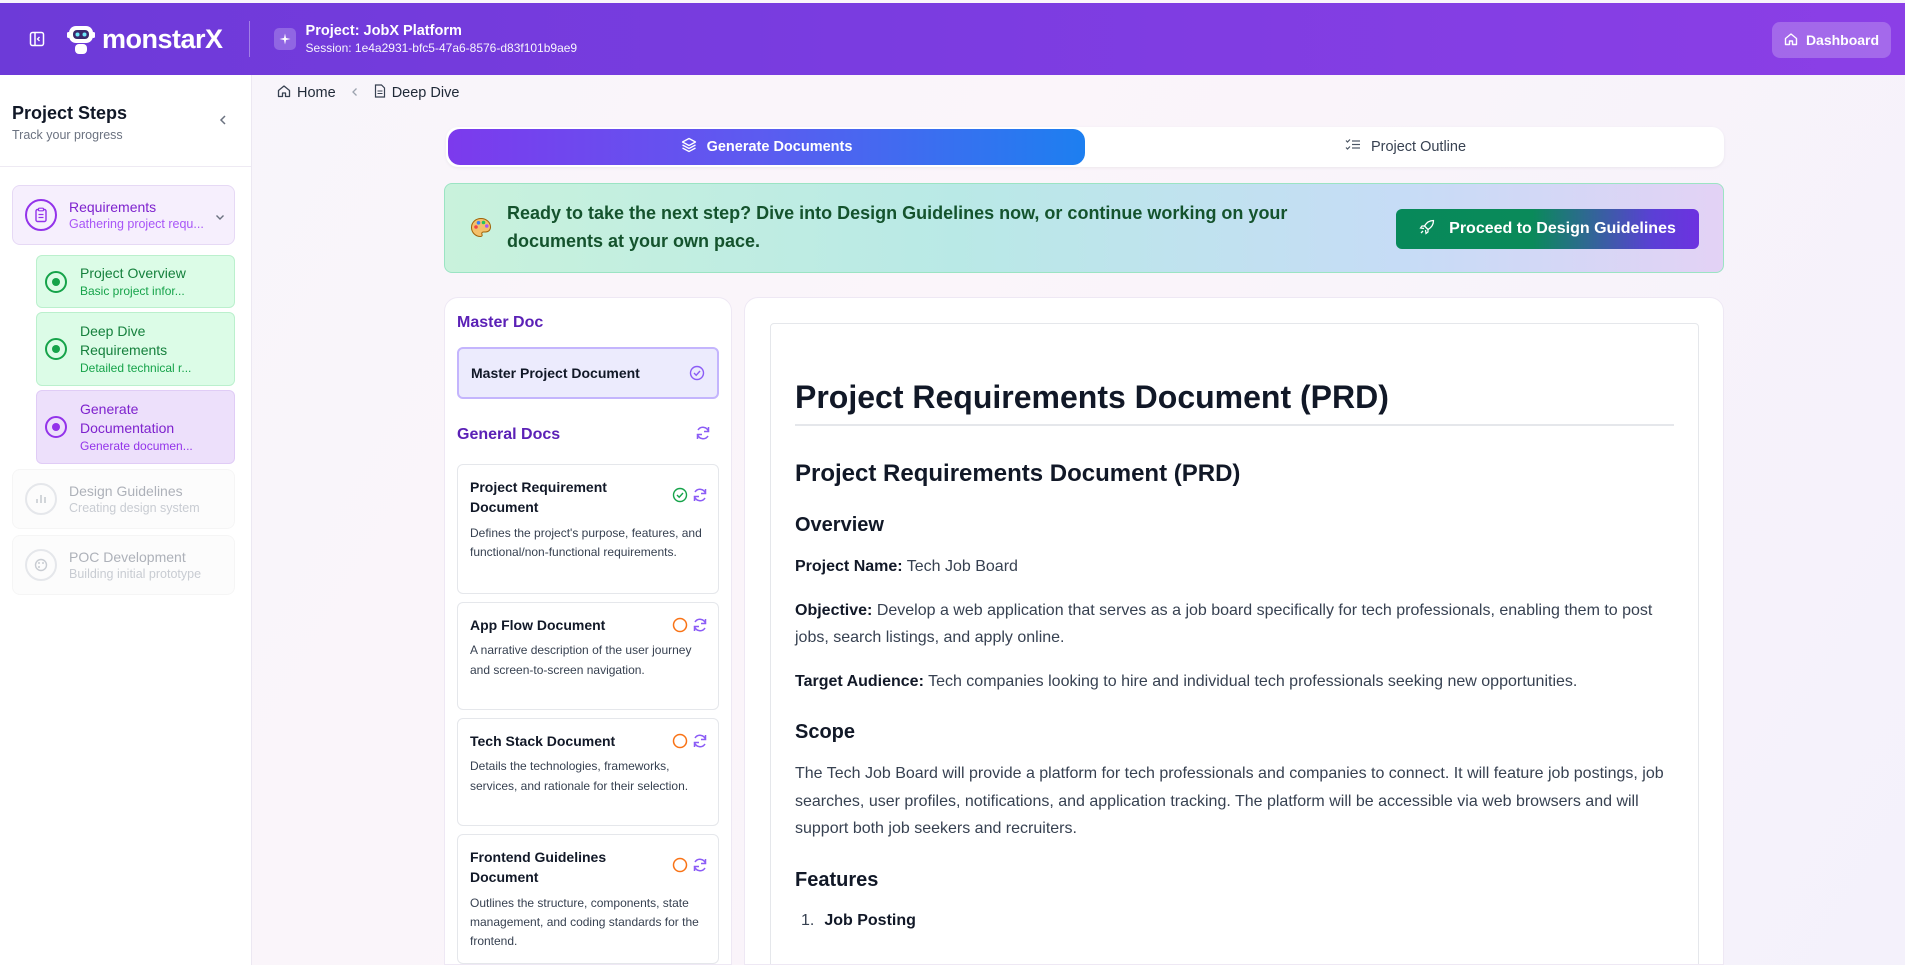  What do you see at coordinates (425, 93) in the screenshot?
I see `breadcrumb-current-label: Deep Dive` at bounding box center [425, 93].